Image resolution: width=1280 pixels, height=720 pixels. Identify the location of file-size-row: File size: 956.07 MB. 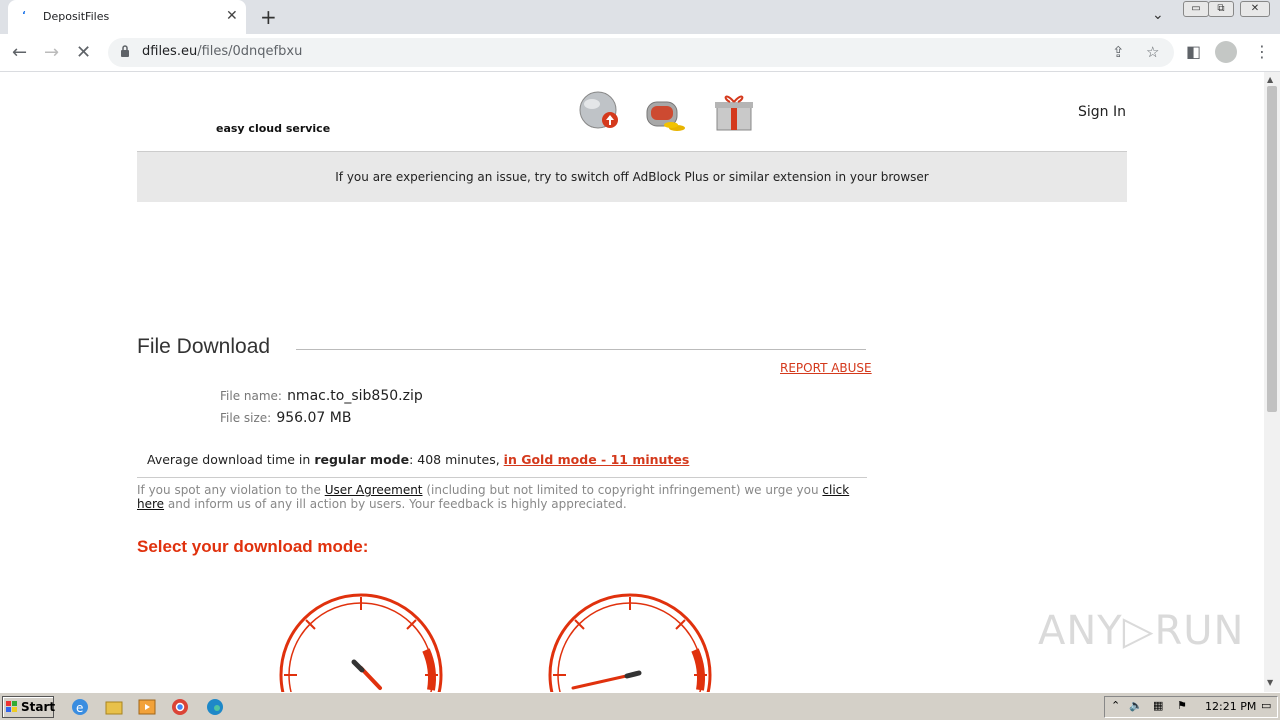
(286, 418).